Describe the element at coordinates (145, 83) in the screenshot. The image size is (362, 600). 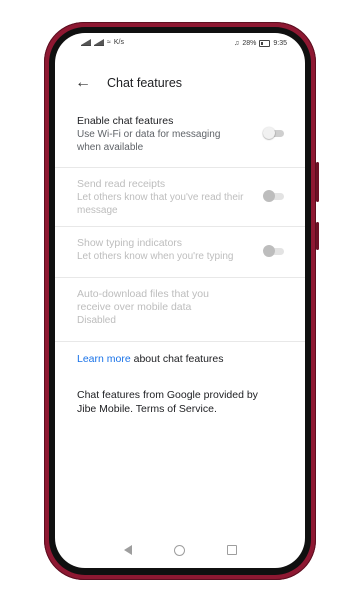
I see `page-title: Chat features` at that location.